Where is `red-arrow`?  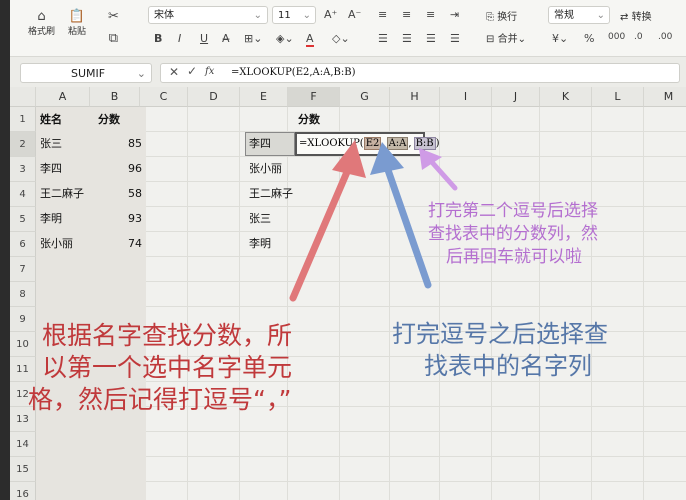 red-arrow is located at coordinates (327, 221).